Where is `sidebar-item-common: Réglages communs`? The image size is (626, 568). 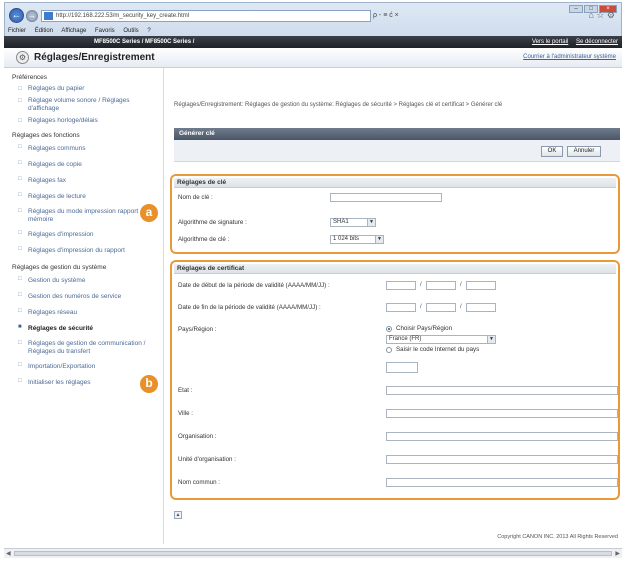
sidebar-item-common: Réglages communs is located at coordinates (83, 149).